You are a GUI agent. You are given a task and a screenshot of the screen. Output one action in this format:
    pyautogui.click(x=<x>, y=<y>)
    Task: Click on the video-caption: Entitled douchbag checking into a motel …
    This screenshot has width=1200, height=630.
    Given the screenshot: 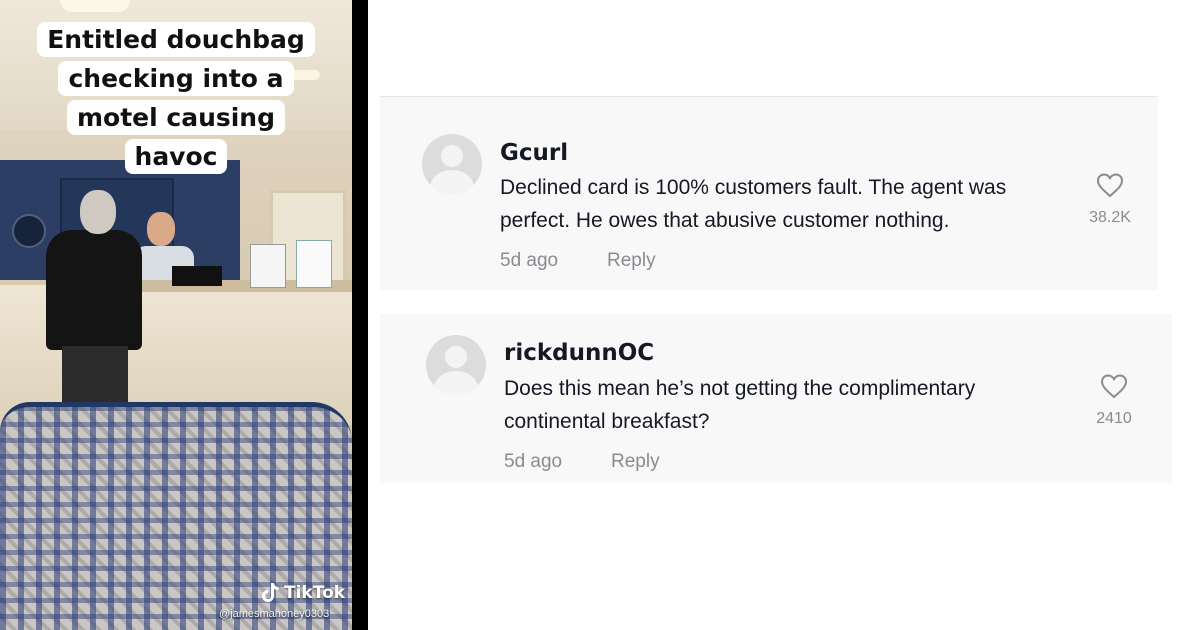 What is the action you would take?
    pyautogui.click(x=176, y=98)
    